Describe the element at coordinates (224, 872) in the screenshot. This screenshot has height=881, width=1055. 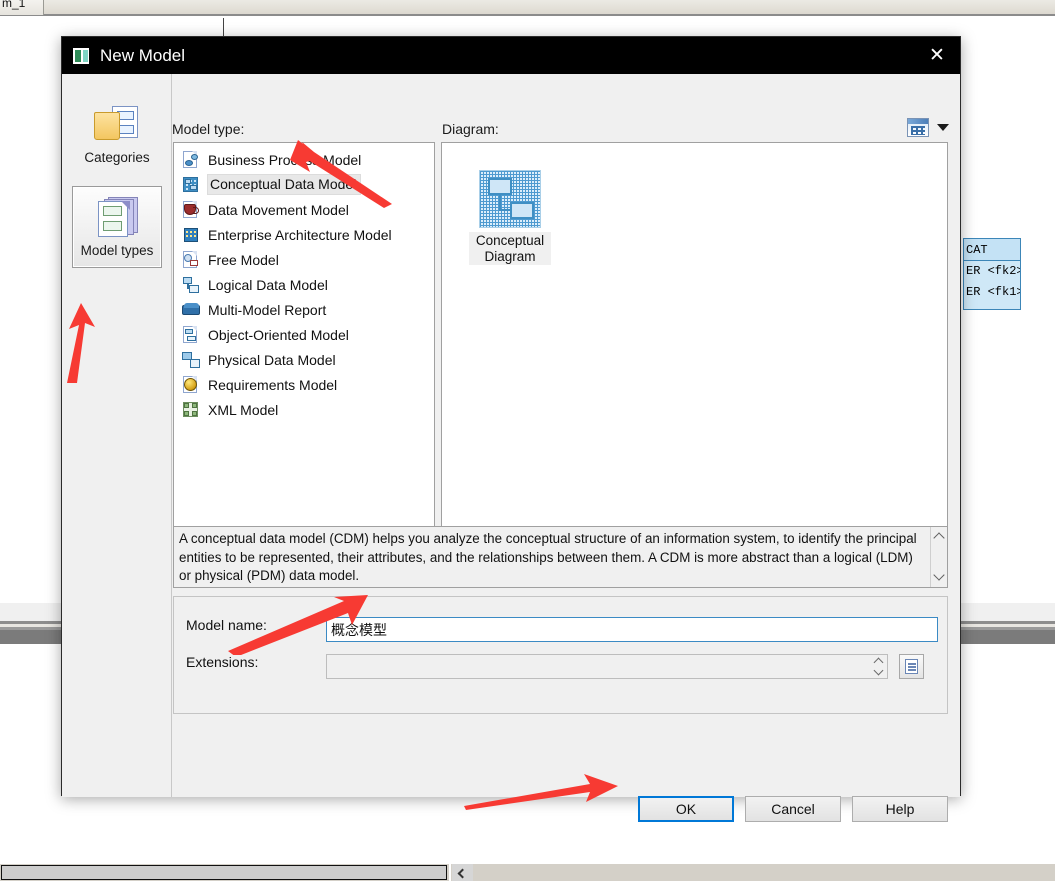
I see `background-scrollbar-thumb` at that location.